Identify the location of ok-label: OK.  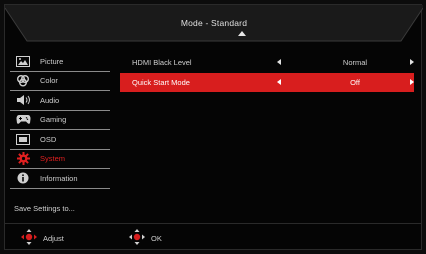
(156, 238).